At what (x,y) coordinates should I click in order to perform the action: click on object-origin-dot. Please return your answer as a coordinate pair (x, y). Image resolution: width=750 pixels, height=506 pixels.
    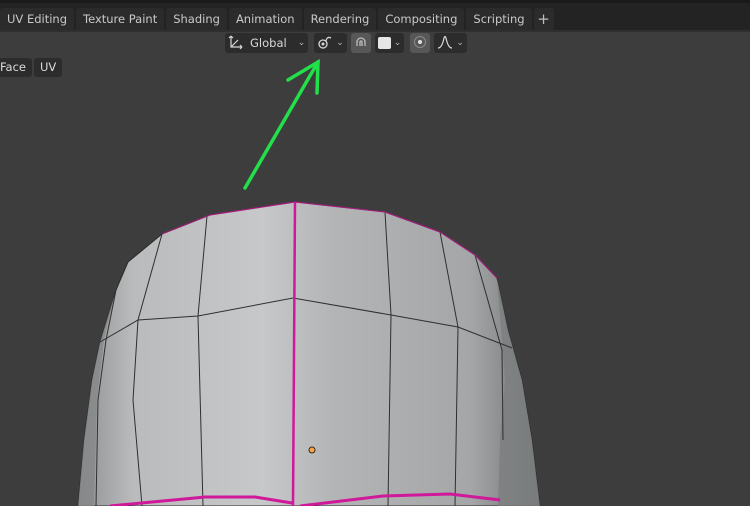
    Looking at the image, I should click on (312, 450).